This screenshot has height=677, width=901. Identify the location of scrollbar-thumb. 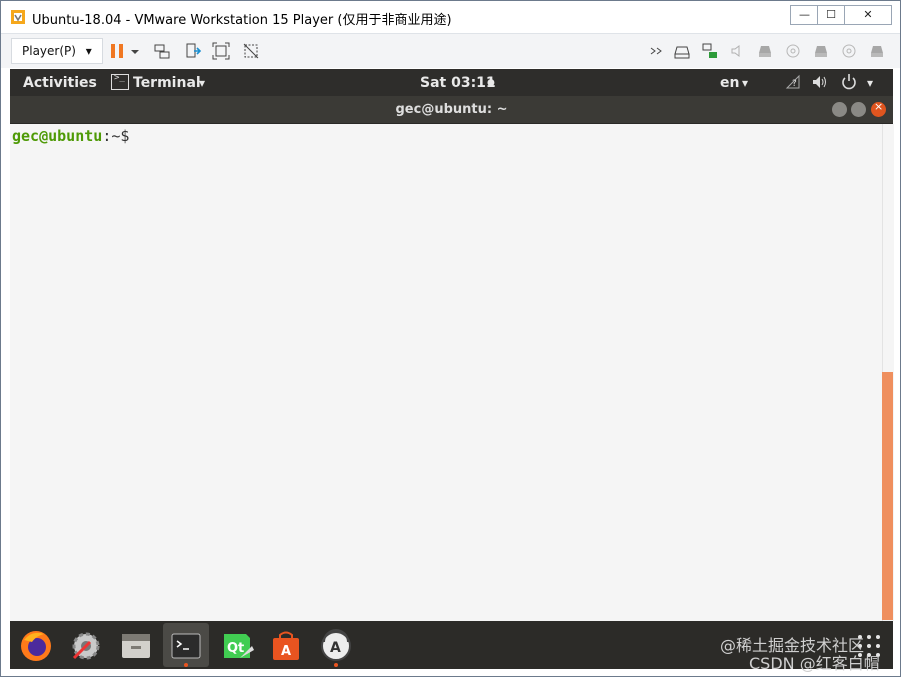
(887, 496).